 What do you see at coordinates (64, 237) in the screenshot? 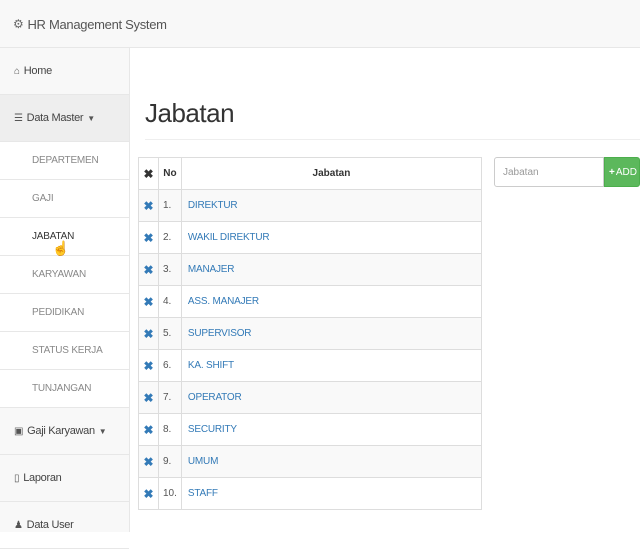
I see `sidebar-subitem-jabatan: JABATAN ☝` at bounding box center [64, 237].